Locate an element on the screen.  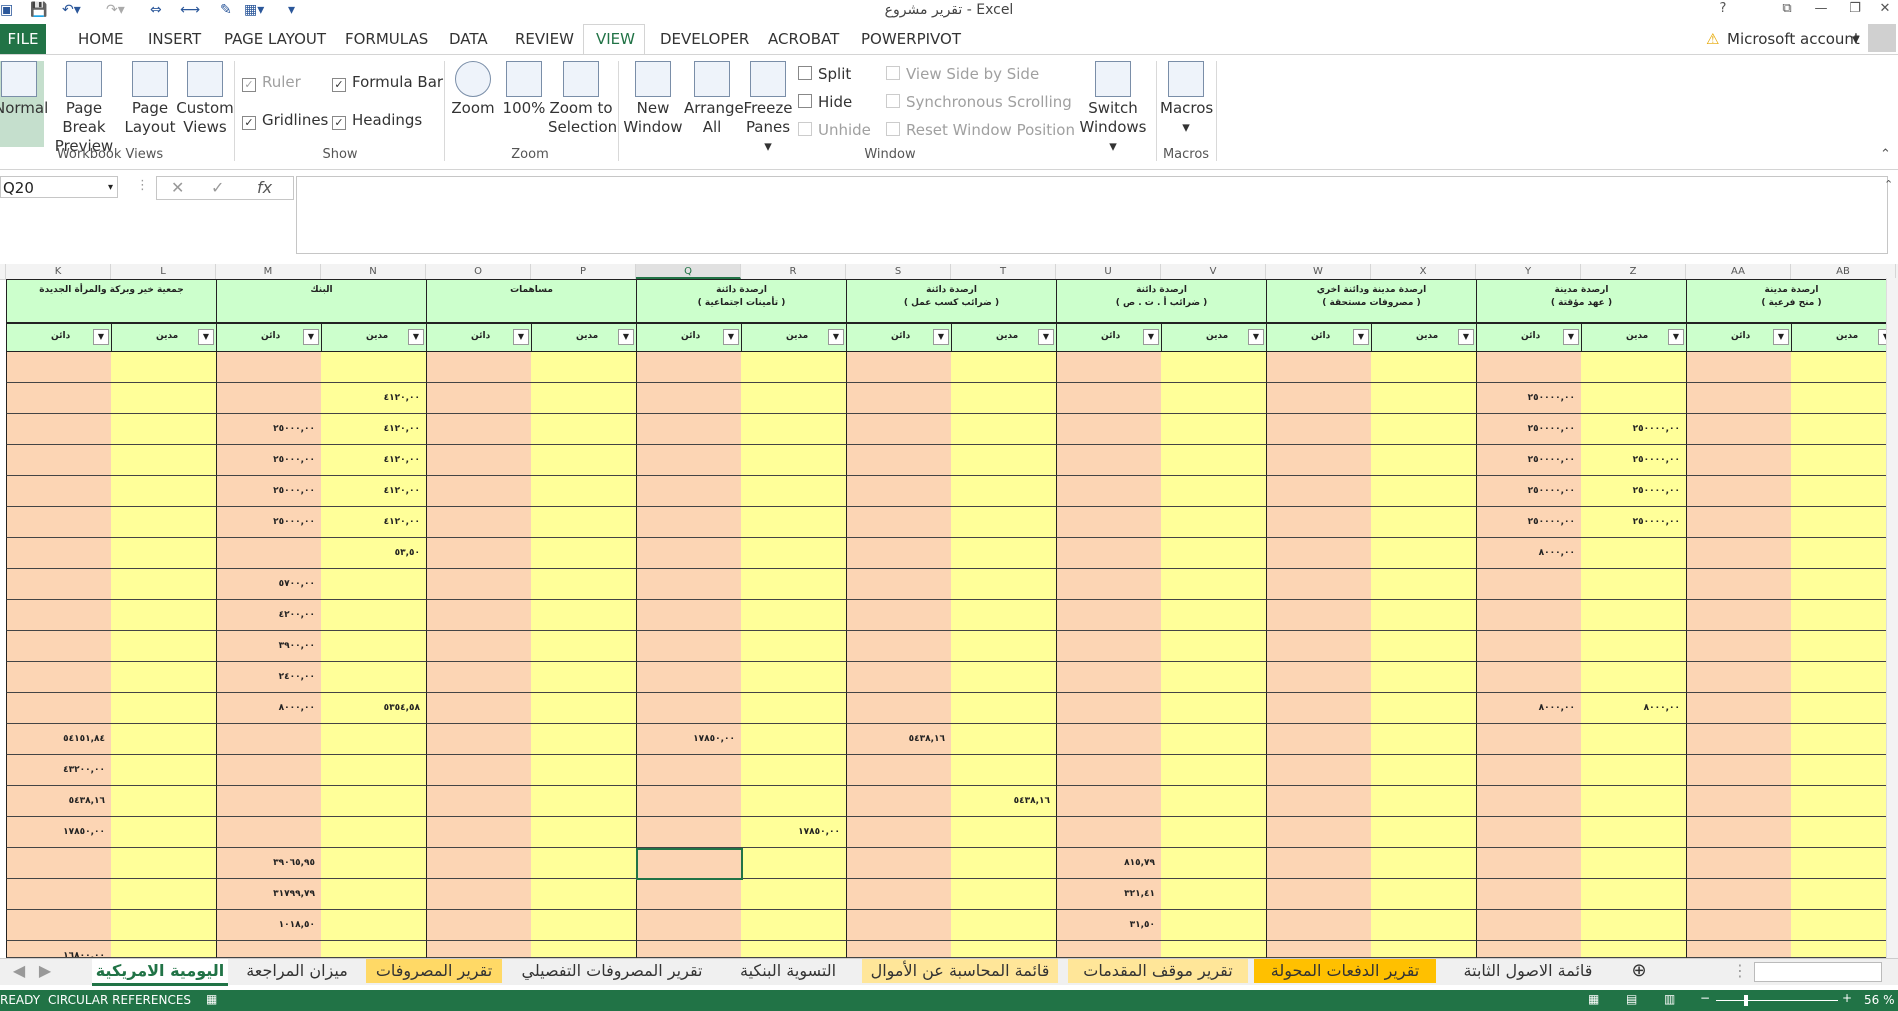
cell: ٣٩٠٦٥,٩٥ is located at coordinates (269, 863).